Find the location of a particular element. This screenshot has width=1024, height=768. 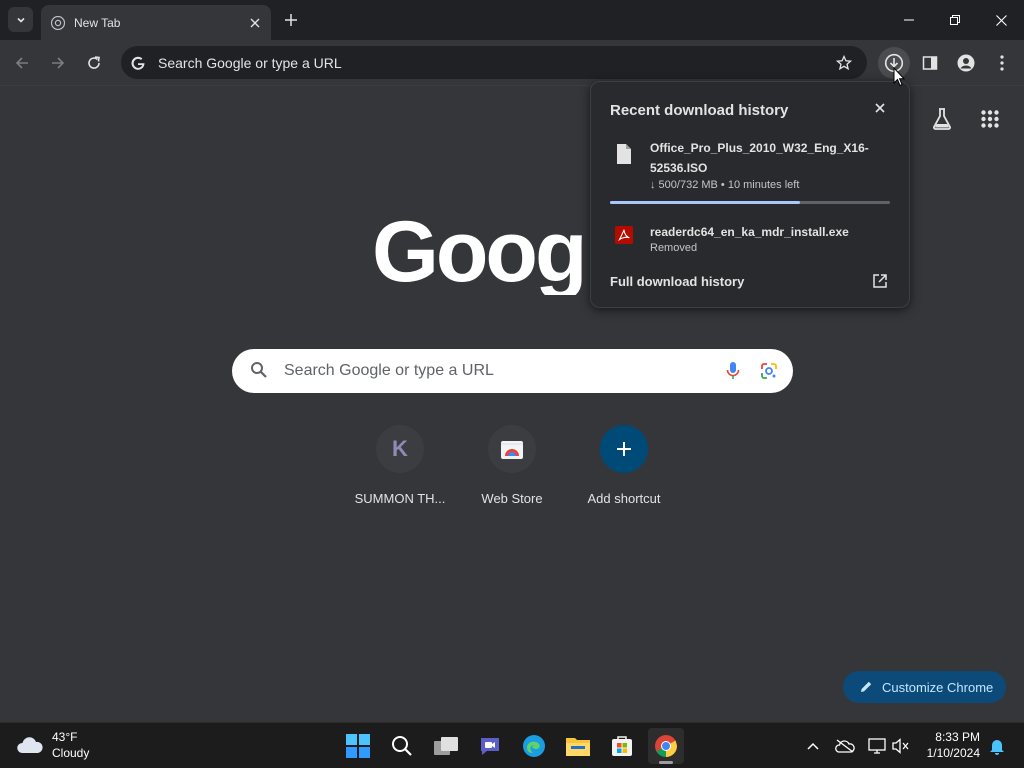

open-external-button is located at coordinates (880, 281).